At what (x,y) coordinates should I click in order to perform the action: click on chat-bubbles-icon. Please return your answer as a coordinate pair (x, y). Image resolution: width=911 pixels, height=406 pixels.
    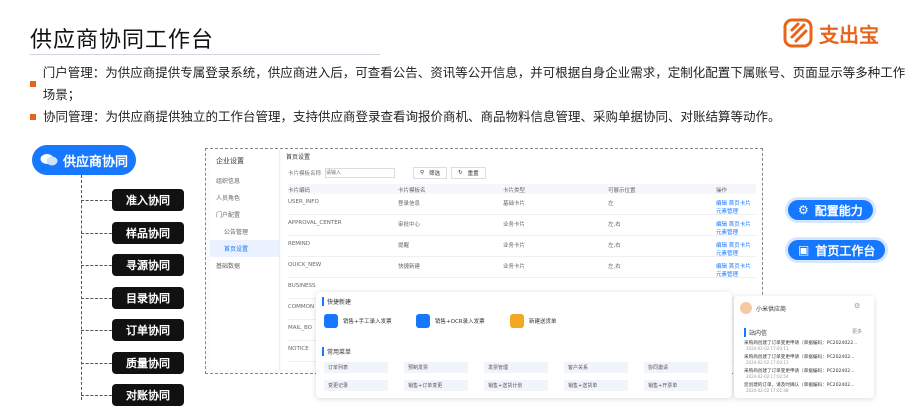
    Looking at the image, I should click on (49, 160).